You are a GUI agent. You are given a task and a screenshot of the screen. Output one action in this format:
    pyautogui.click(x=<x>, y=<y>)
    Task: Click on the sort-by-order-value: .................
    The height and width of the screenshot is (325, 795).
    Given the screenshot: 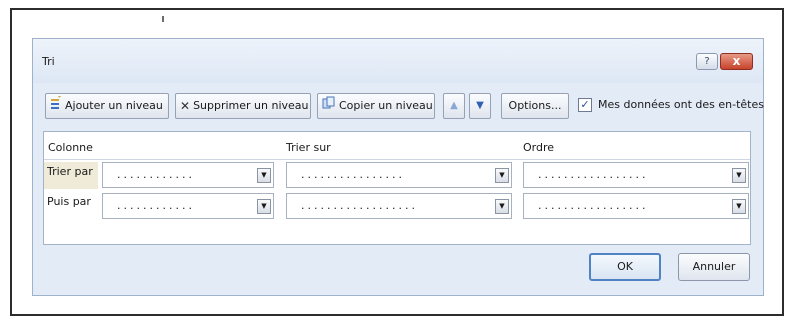 What is the action you would take?
    pyautogui.click(x=593, y=174)
    